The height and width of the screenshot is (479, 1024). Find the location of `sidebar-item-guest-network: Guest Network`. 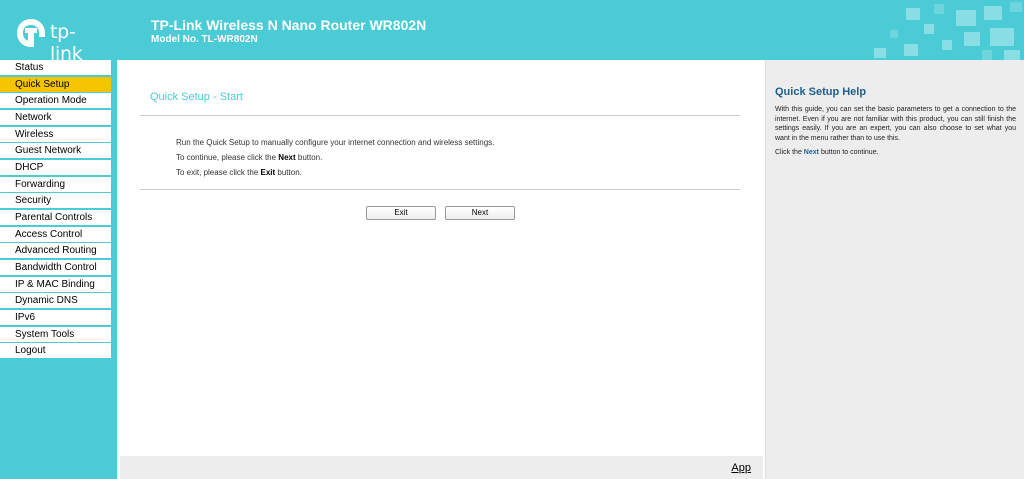

sidebar-item-guest-network: Guest Network is located at coordinates (55, 151).